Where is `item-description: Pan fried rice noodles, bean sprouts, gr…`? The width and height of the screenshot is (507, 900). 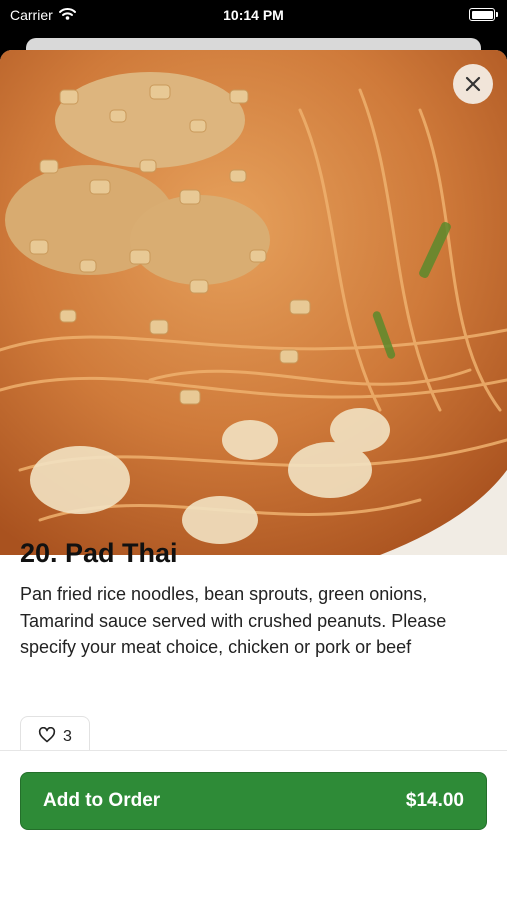
item-description: Pan fried rice noodles, bean sprouts, gr… is located at coordinates (233, 620).